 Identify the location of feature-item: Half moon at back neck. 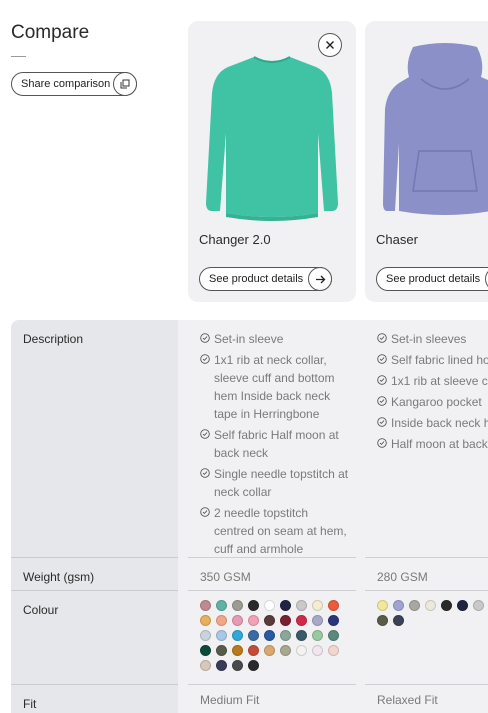
(432, 444).